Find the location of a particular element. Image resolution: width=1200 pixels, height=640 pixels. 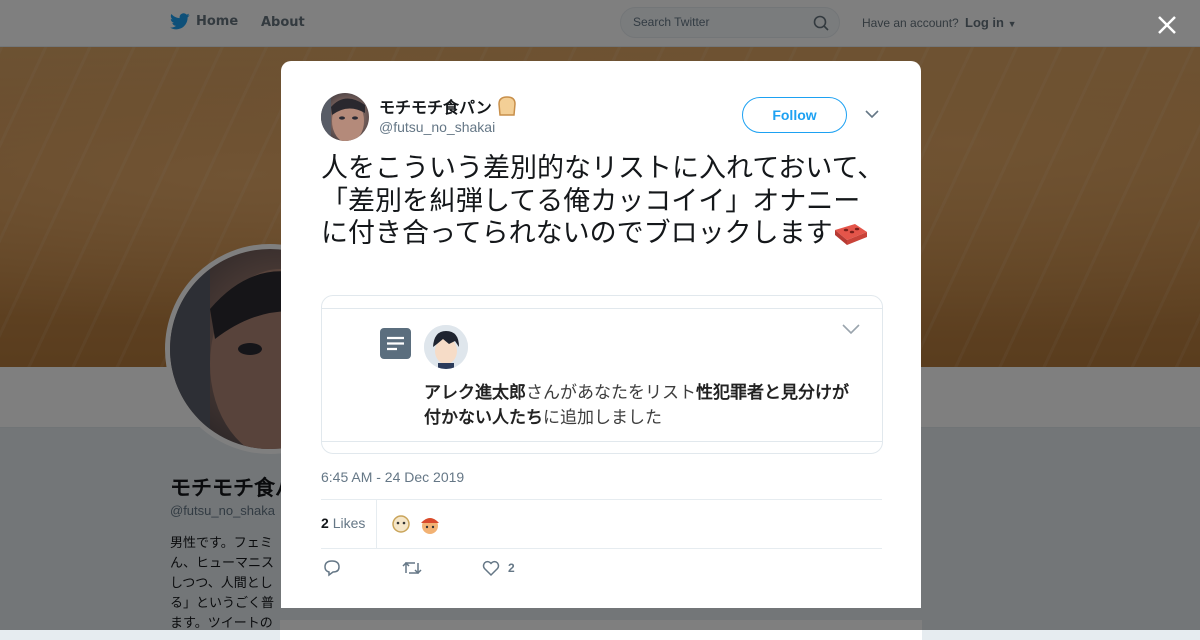

retweet-icon is located at coordinates (412, 568).